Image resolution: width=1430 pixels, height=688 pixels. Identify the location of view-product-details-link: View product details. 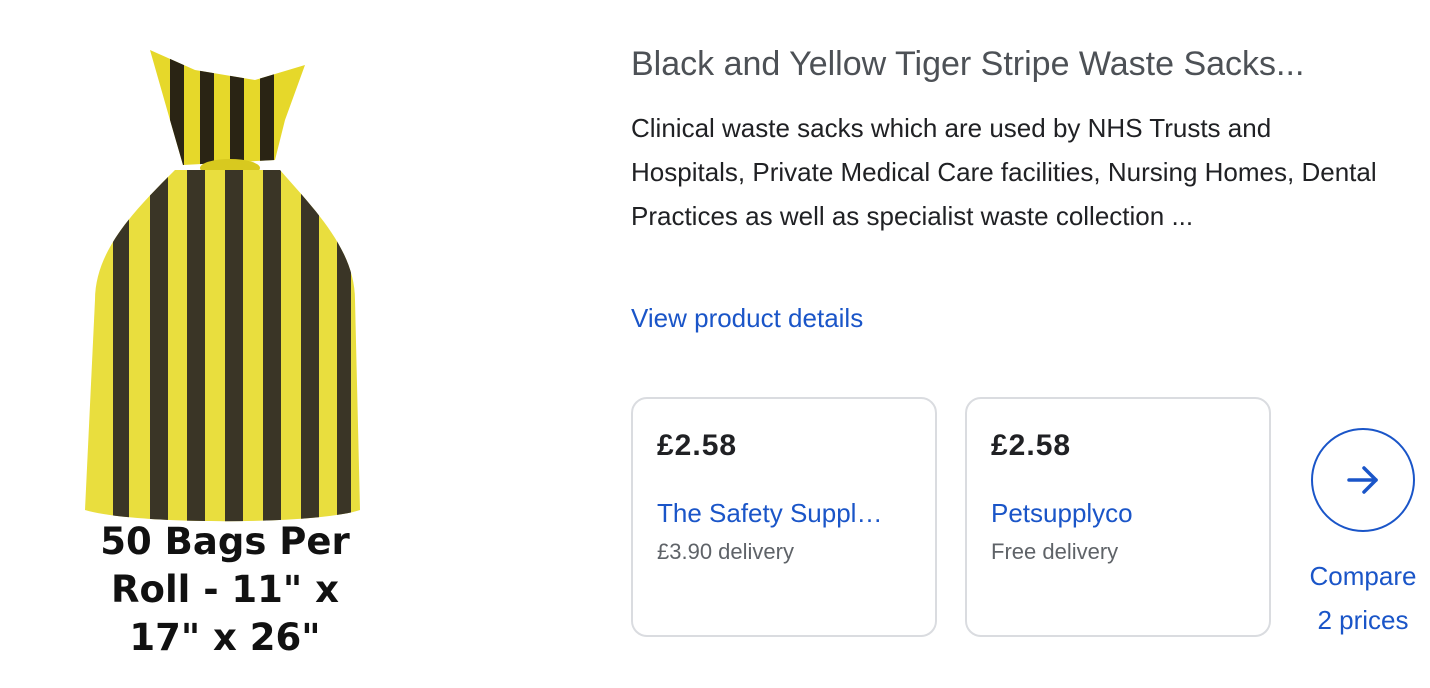
(747, 318).